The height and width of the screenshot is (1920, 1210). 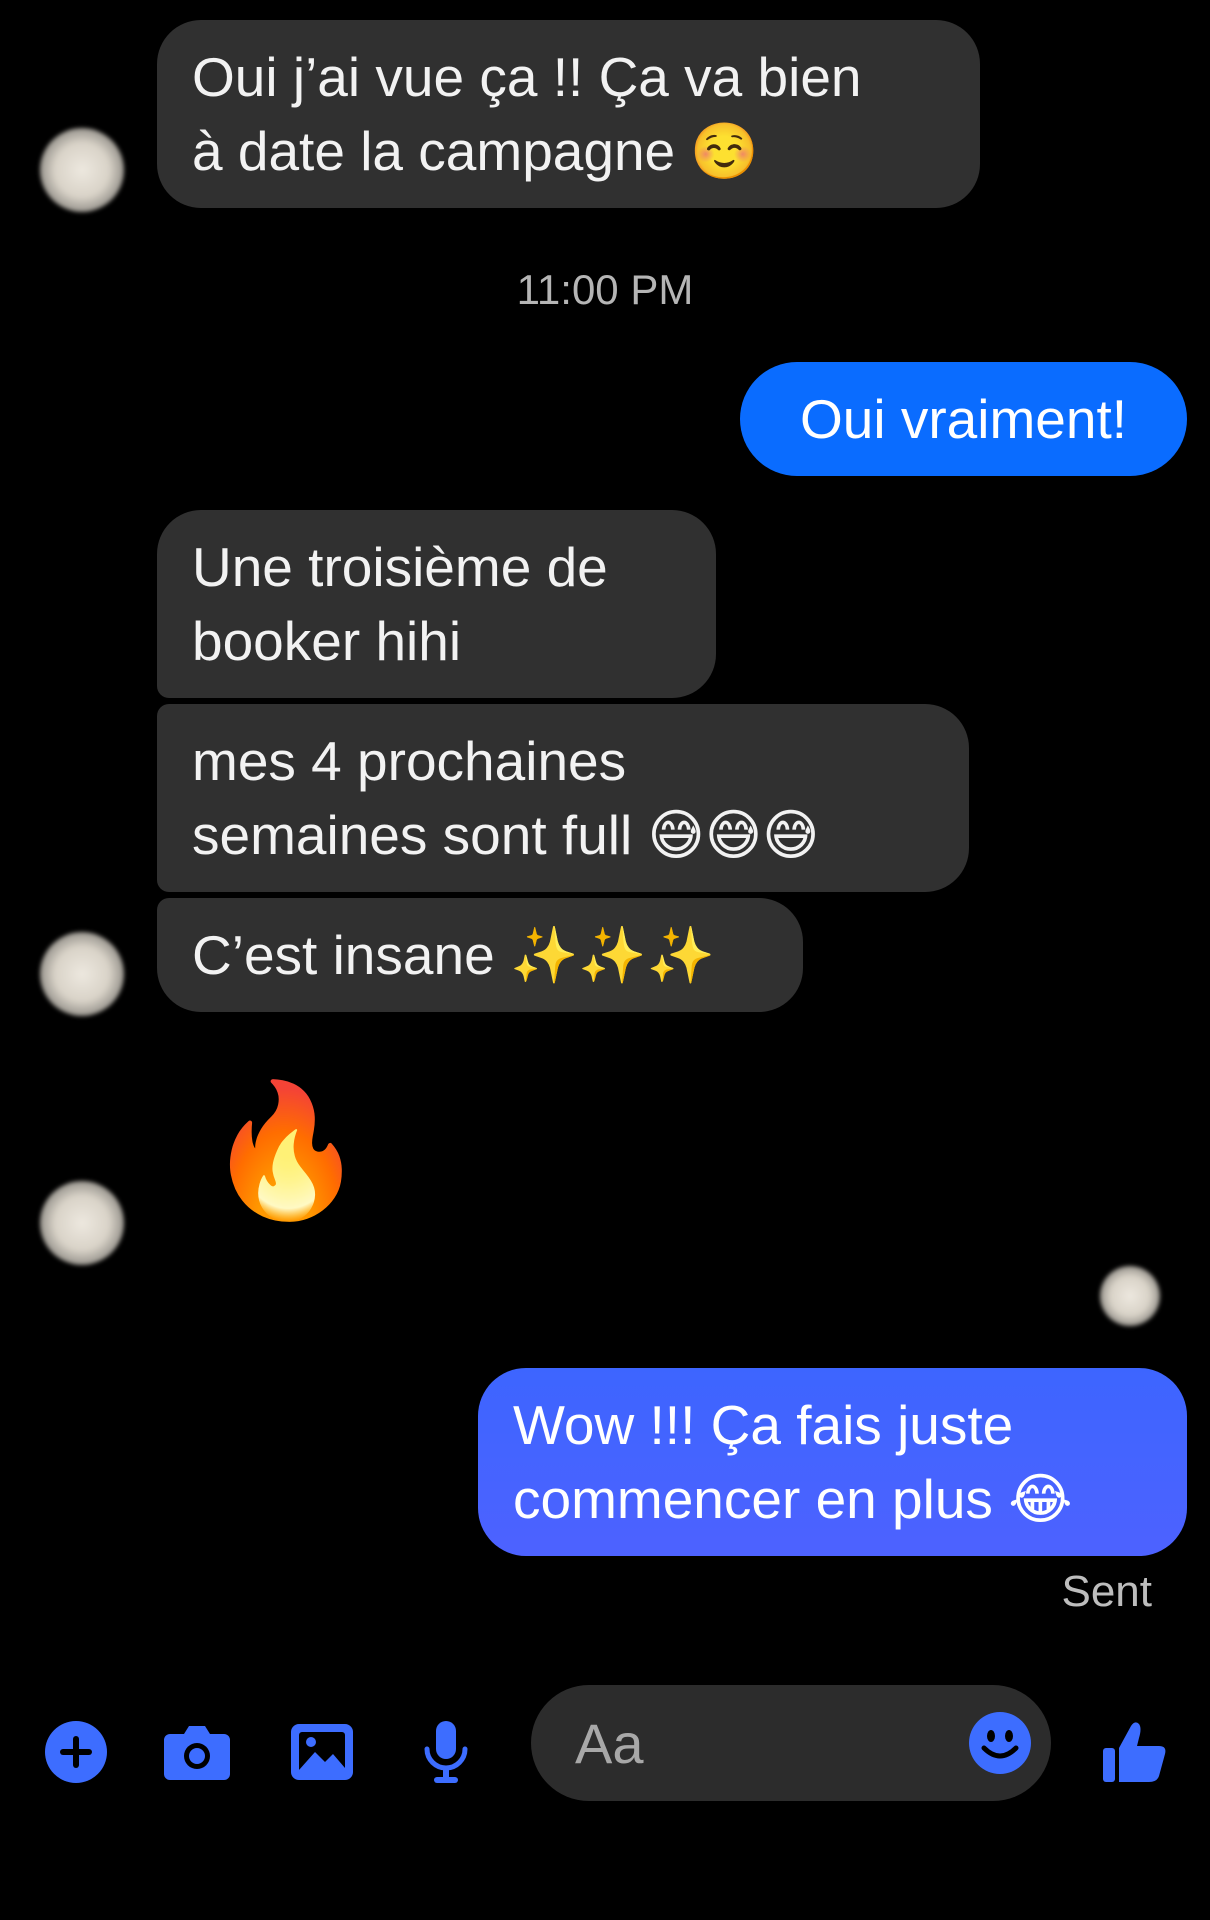 I want to click on message-status: Sent, so click(x=1106, y=1591).